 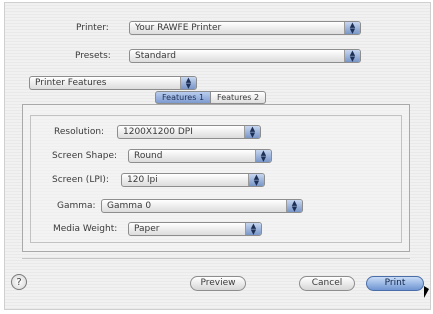 I want to click on screen-shape-value: Round, so click(x=148, y=156).